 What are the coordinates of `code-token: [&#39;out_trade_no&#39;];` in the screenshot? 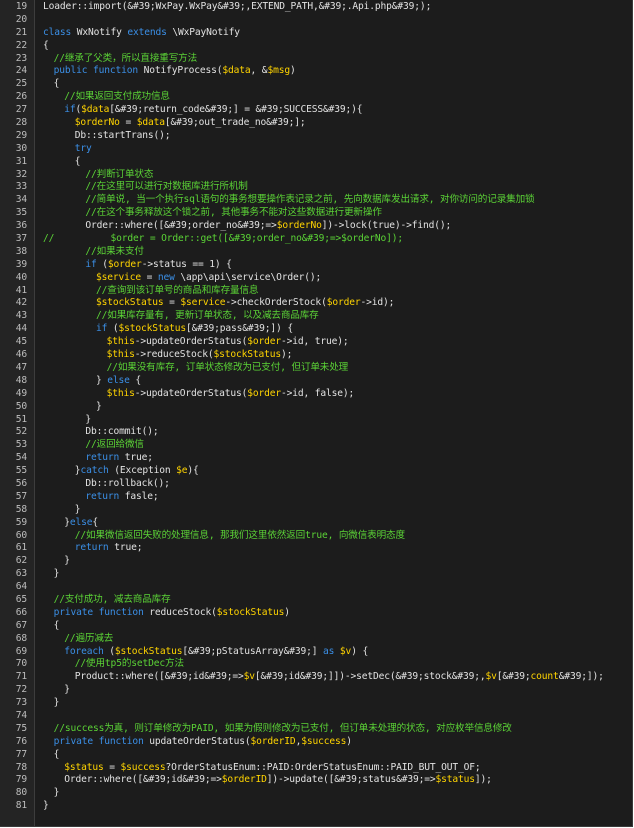 It's located at (235, 123).